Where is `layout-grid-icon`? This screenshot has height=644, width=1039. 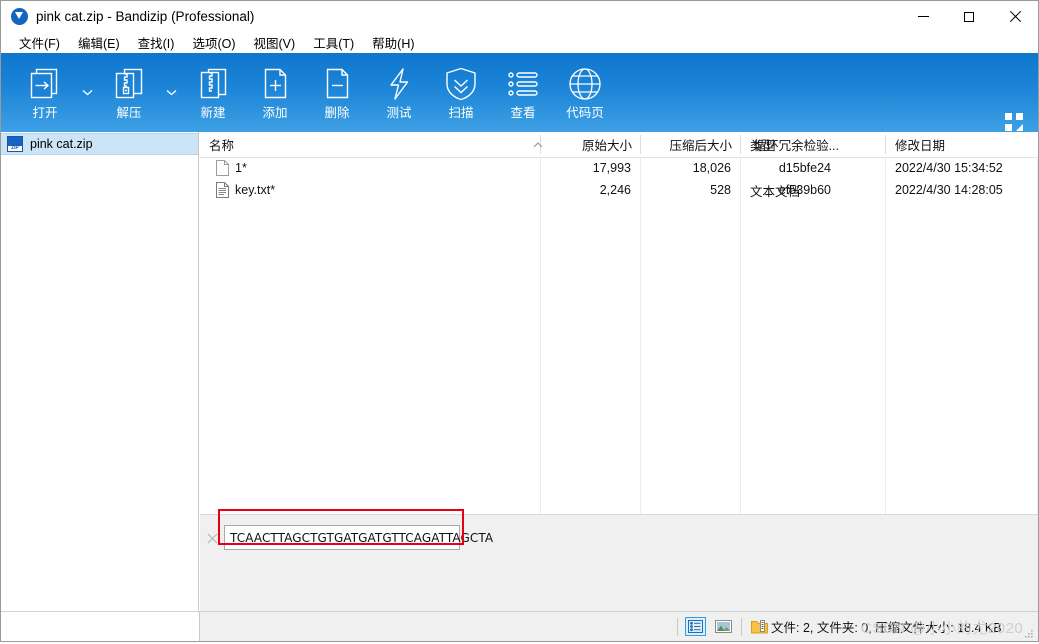
layout-grid-icon is located at coordinates (1014, 122).